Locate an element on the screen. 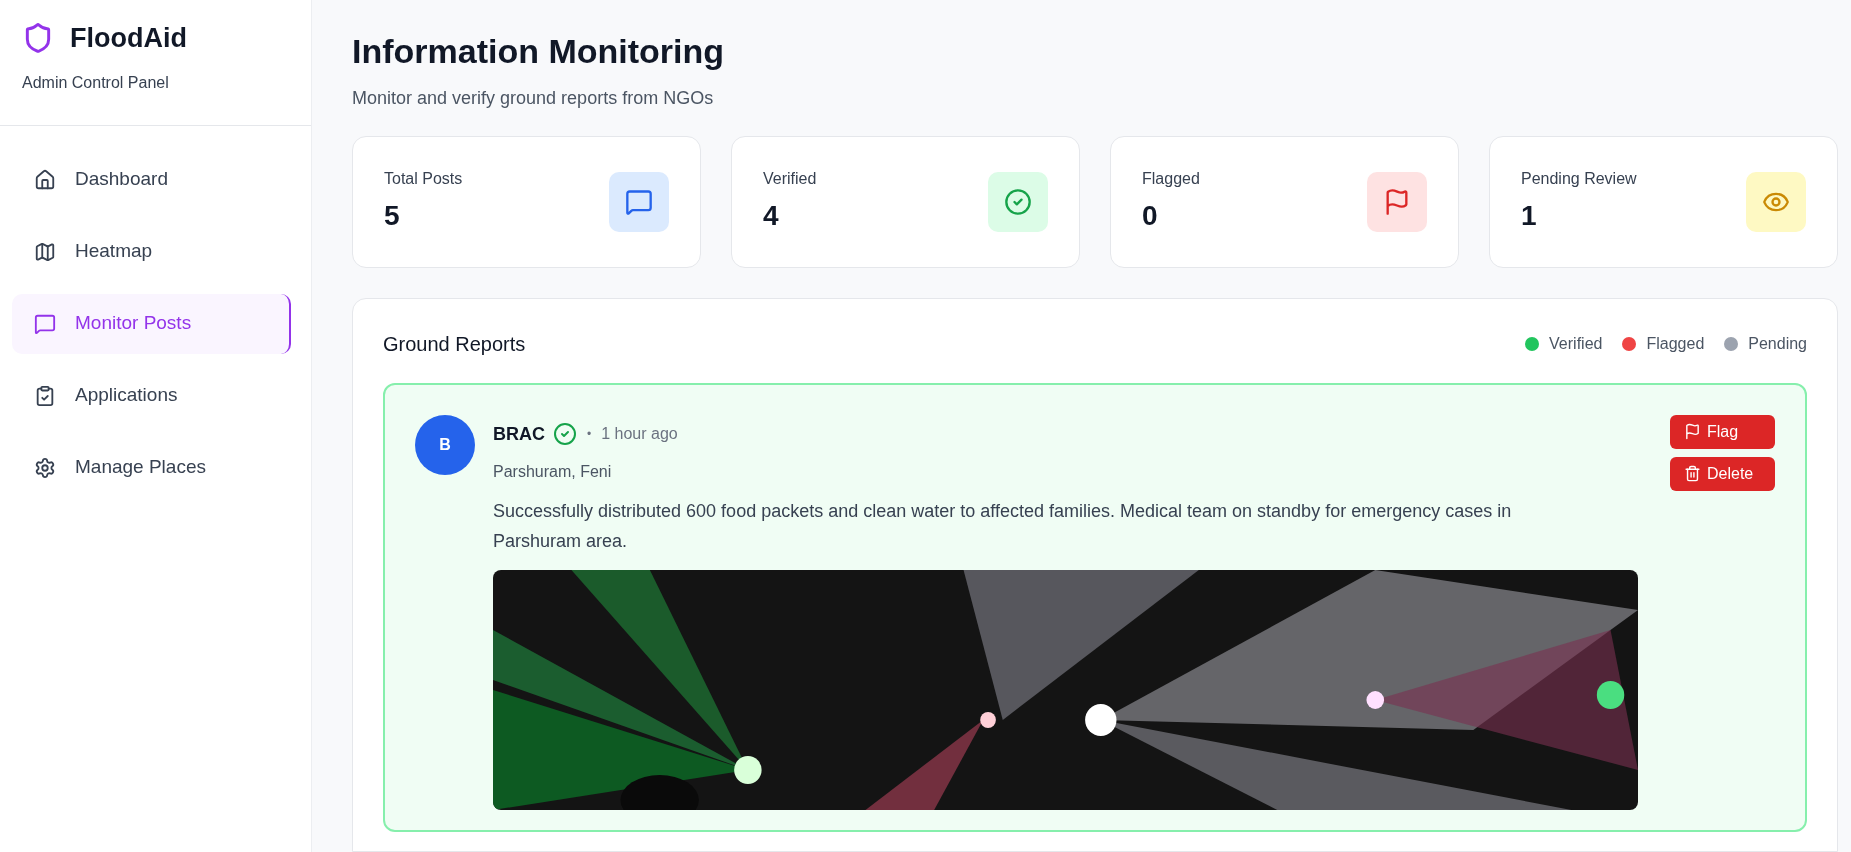 The width and height of the screenshot is (1851, 852). delete-button: Delete is located at coordinates (1722, 473).